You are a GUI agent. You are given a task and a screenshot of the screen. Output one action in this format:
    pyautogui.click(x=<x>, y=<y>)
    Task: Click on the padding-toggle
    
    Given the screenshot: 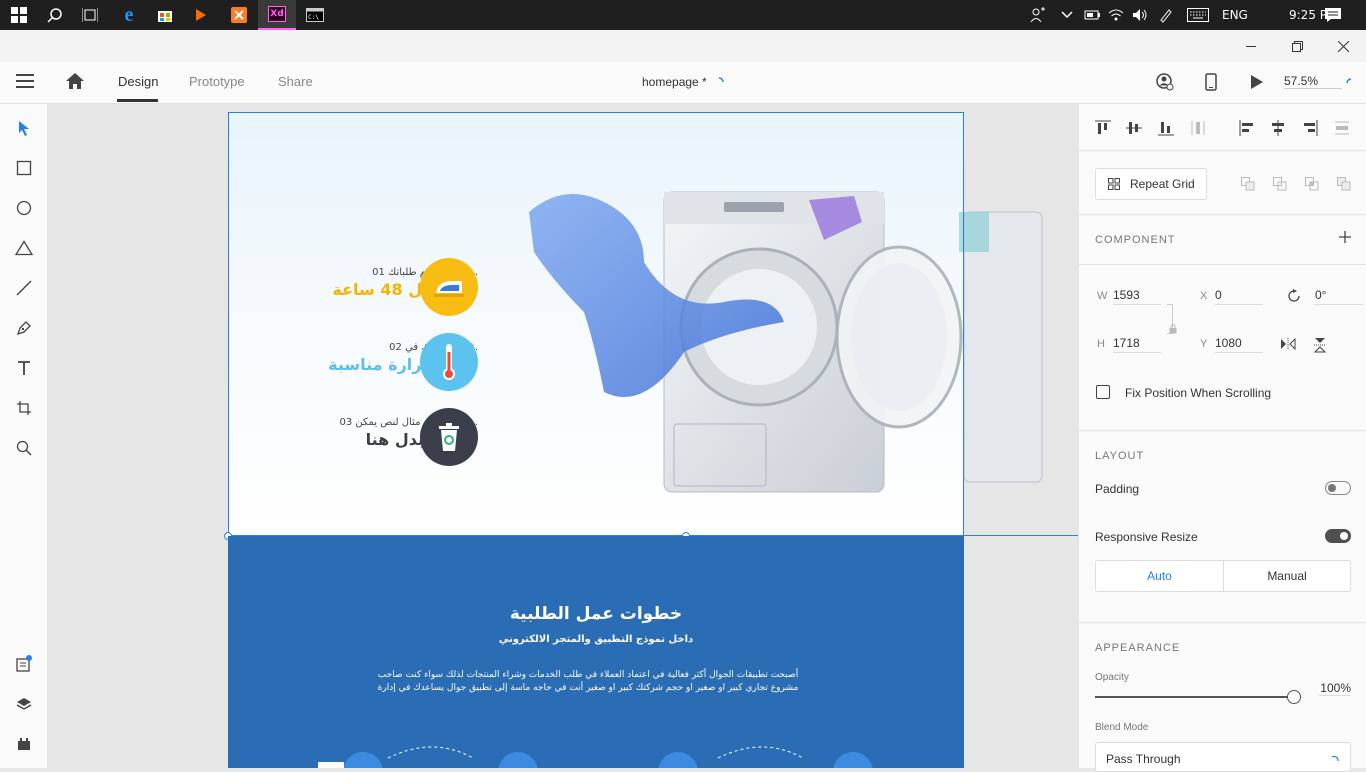 What is the action you would take?
    pyautogui.click(x=1338, y=488)
    